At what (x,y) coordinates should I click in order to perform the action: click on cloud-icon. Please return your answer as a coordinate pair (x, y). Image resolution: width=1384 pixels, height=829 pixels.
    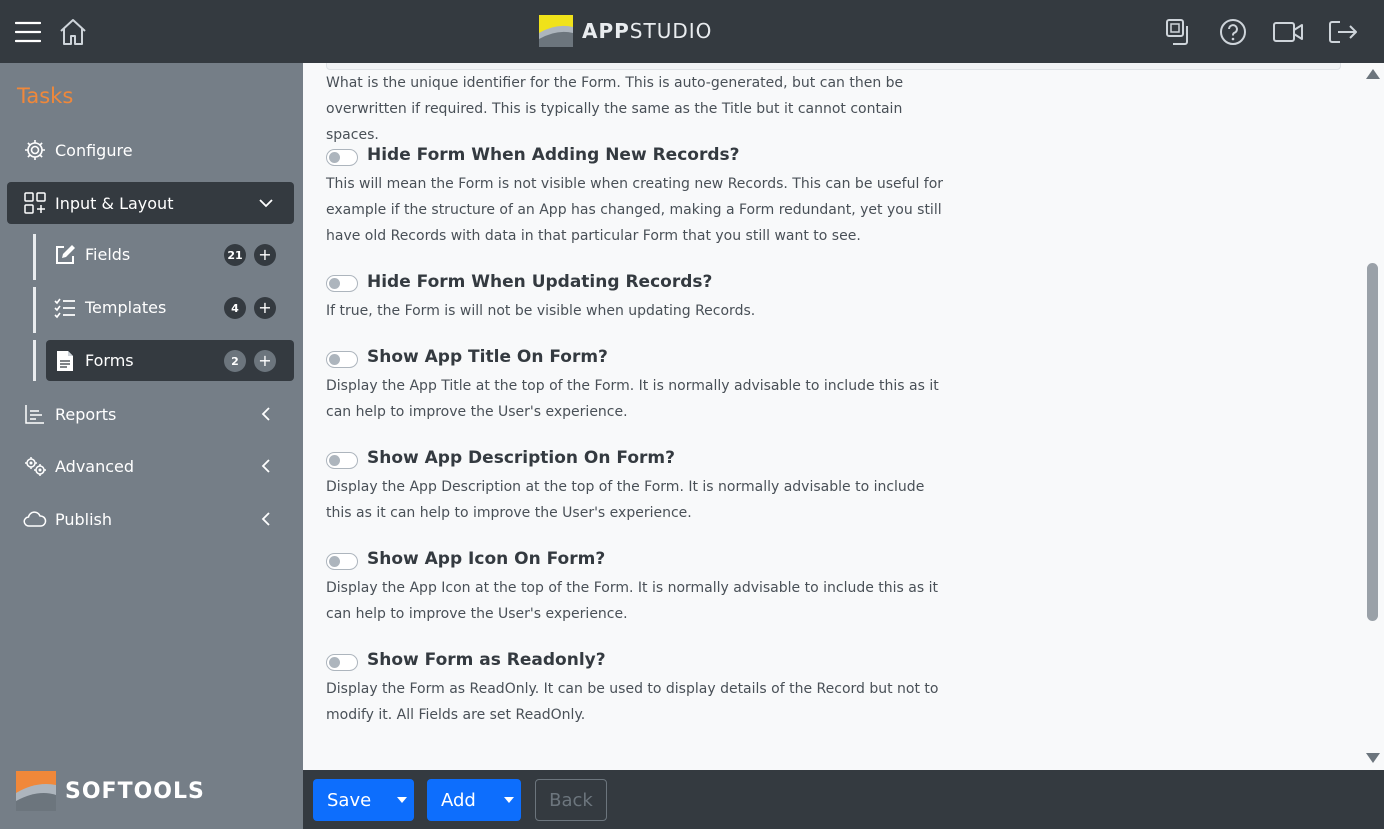
    Looking at the image, I should click on (35, 519).